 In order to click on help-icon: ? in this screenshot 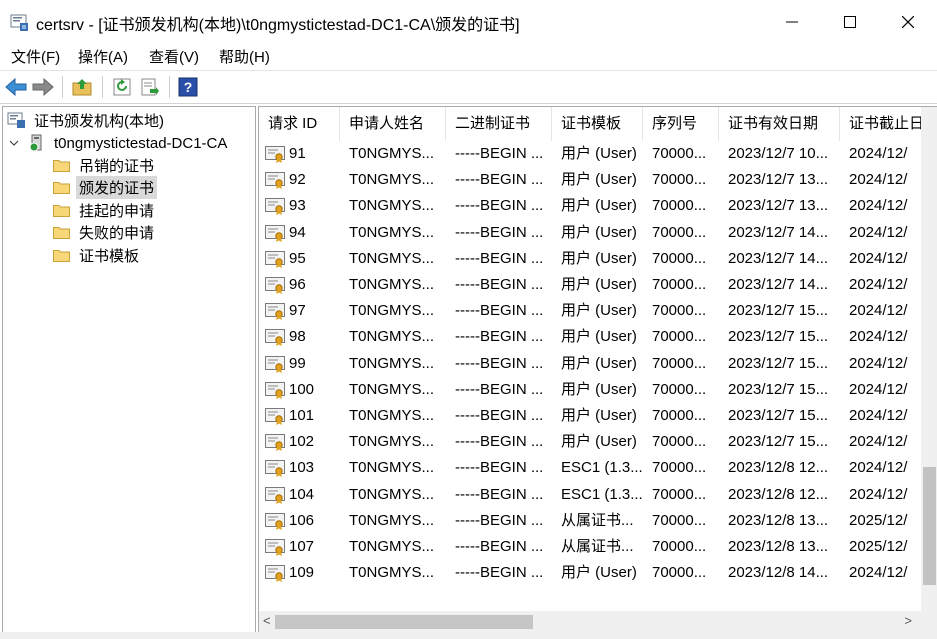, I will do `click(188, 87)`.